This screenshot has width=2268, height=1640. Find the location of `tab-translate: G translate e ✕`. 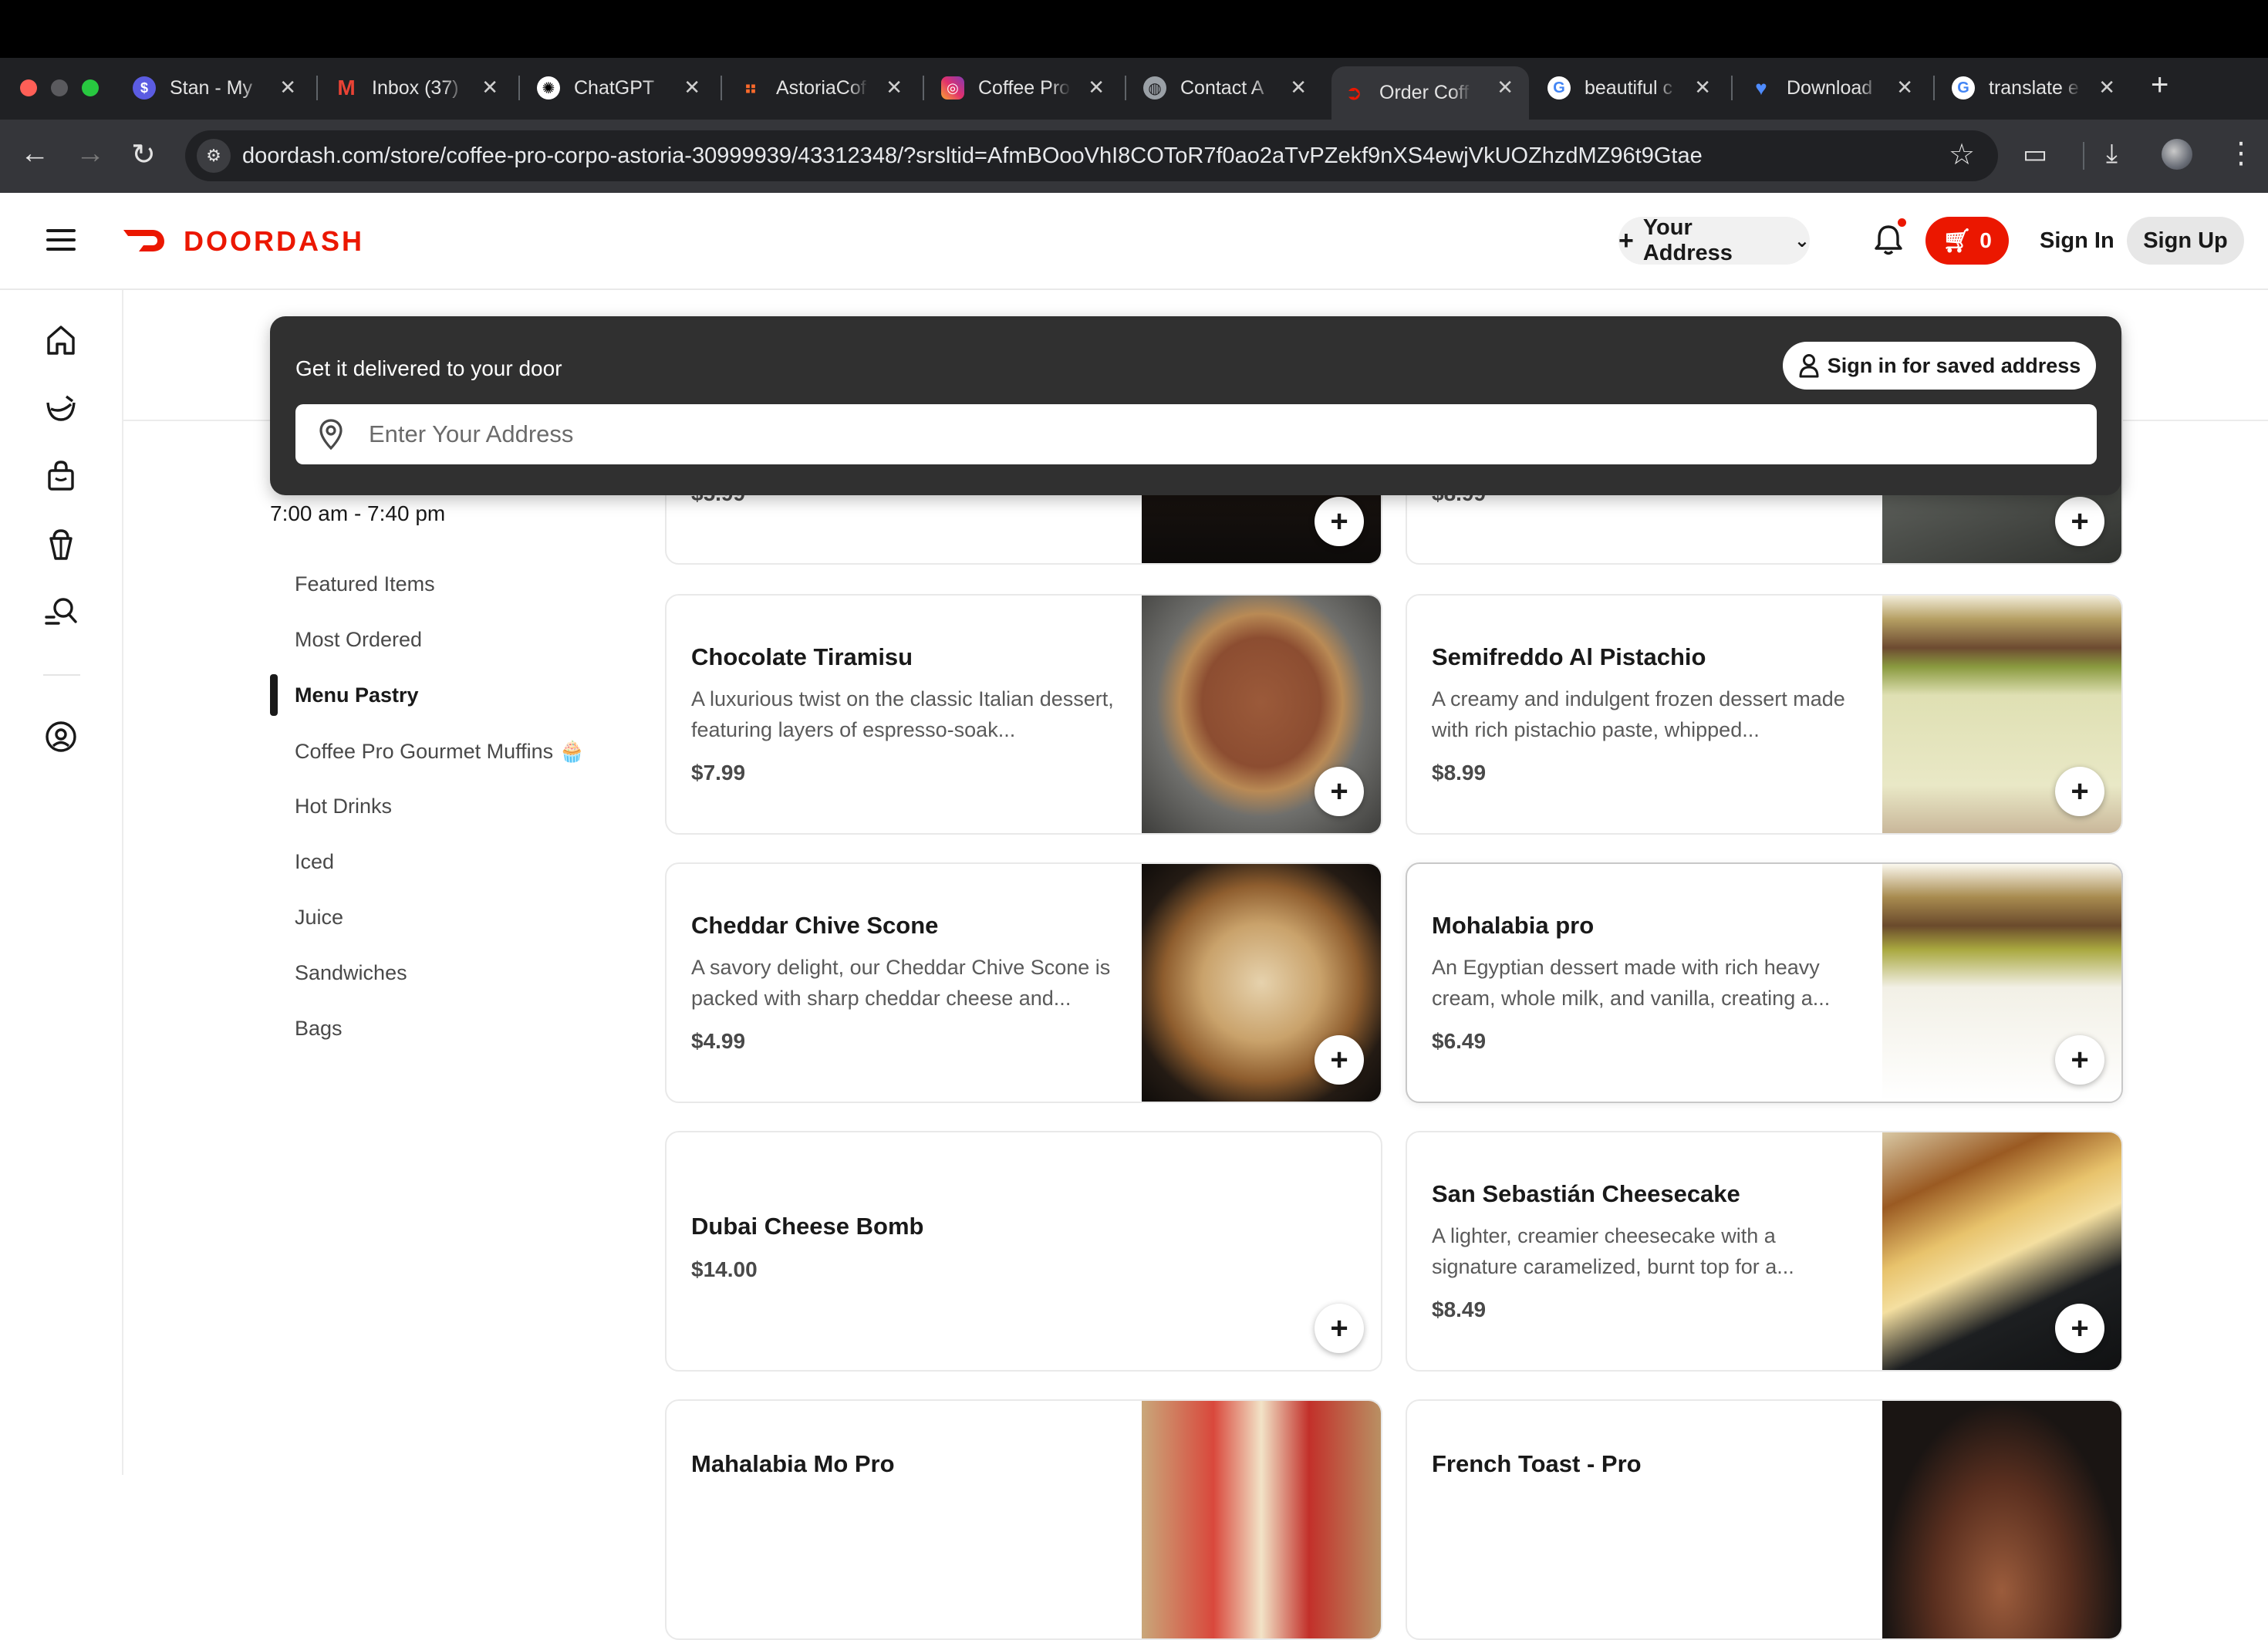

tab-translate: G translate e ✕ is located at coordinates (2036, 88).